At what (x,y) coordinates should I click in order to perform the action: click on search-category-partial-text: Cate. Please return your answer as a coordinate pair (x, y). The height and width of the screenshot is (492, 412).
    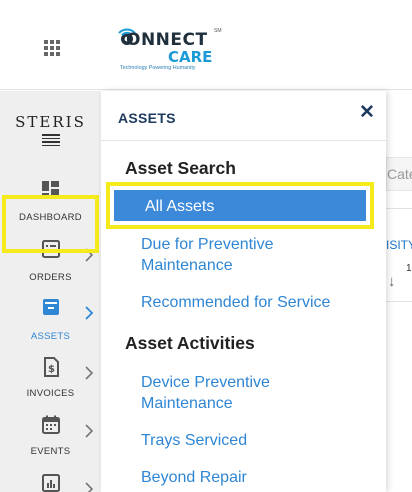
    Looking at the image, I should click on (399, 174).